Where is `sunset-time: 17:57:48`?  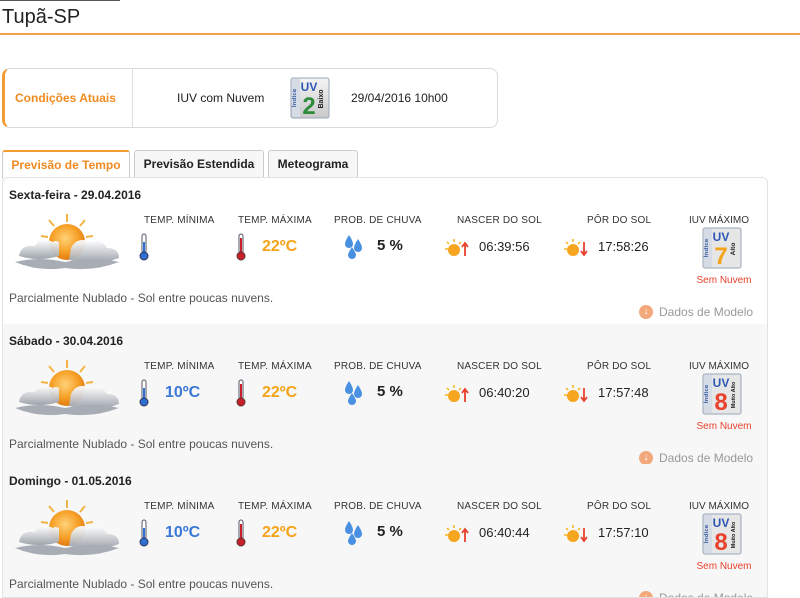
sunset-time: 17:57:48 is located at coordinates (623, 392).